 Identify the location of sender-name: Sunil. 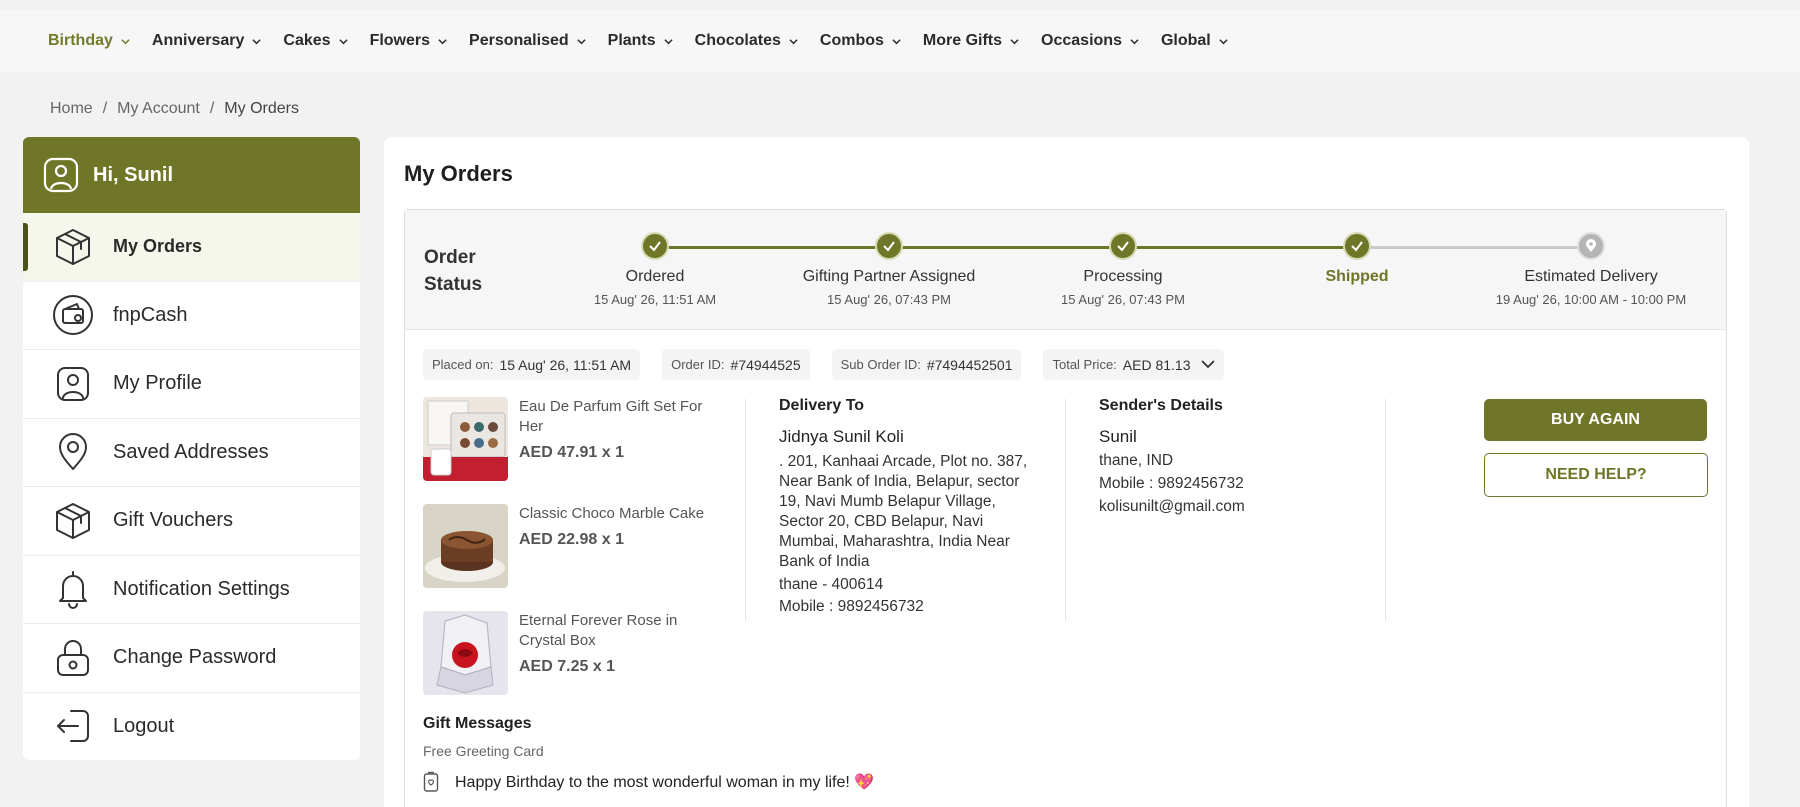
(1118, 436).